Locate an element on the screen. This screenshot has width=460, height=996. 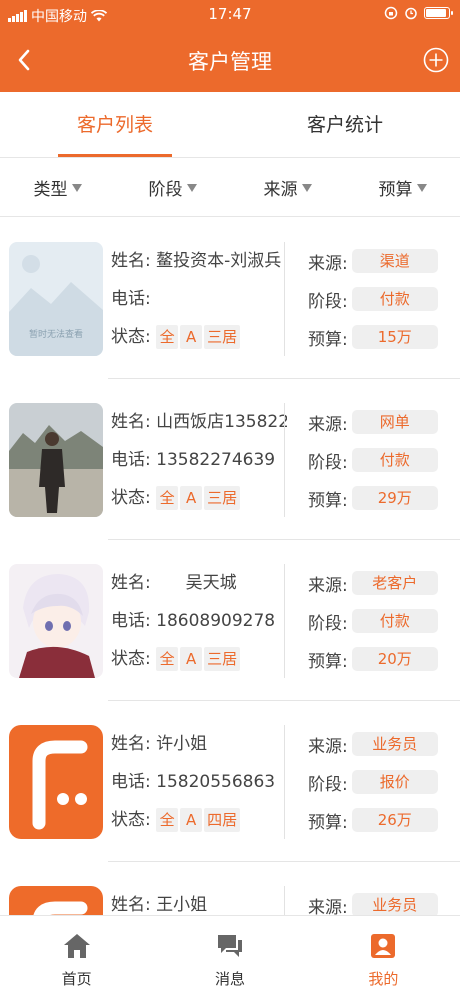
status-tag: 四居 is located at coordinates (222, 820).